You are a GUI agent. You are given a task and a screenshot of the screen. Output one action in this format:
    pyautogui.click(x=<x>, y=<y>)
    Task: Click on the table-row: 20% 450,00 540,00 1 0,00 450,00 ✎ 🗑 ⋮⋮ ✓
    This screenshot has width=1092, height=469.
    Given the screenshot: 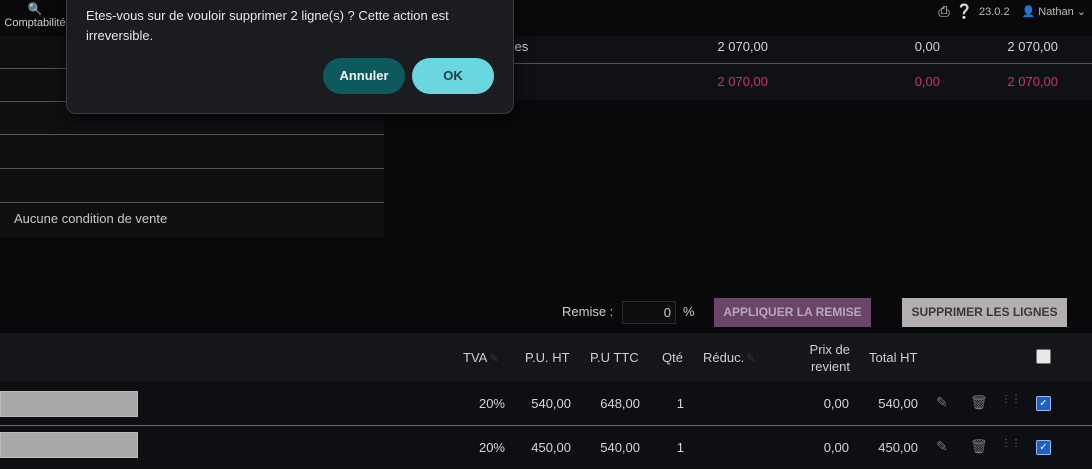 What is the action you would take?
    pyautogui.click(x=546, y=447)
    